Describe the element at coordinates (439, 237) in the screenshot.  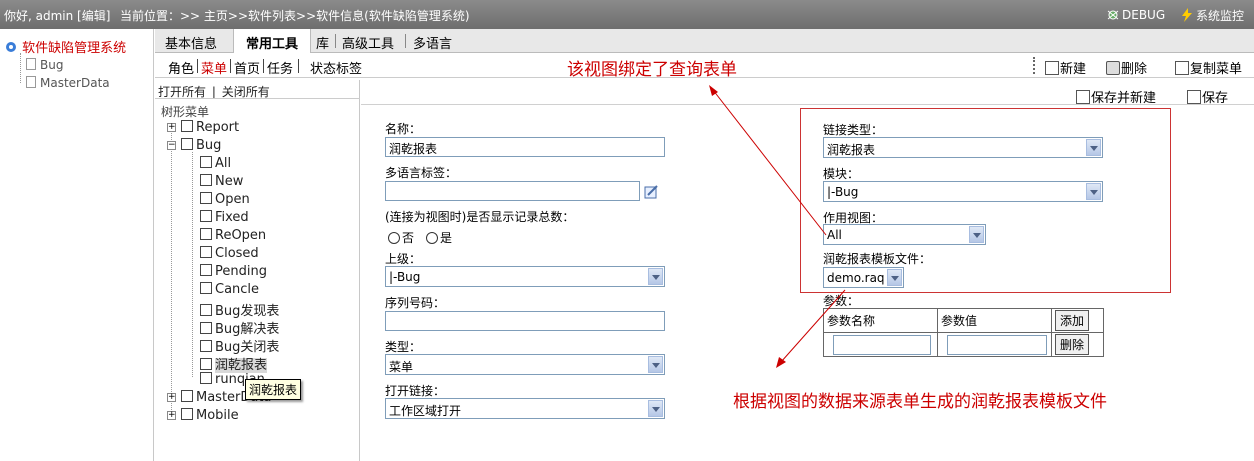
I see `radio-yes: 是` at that location.